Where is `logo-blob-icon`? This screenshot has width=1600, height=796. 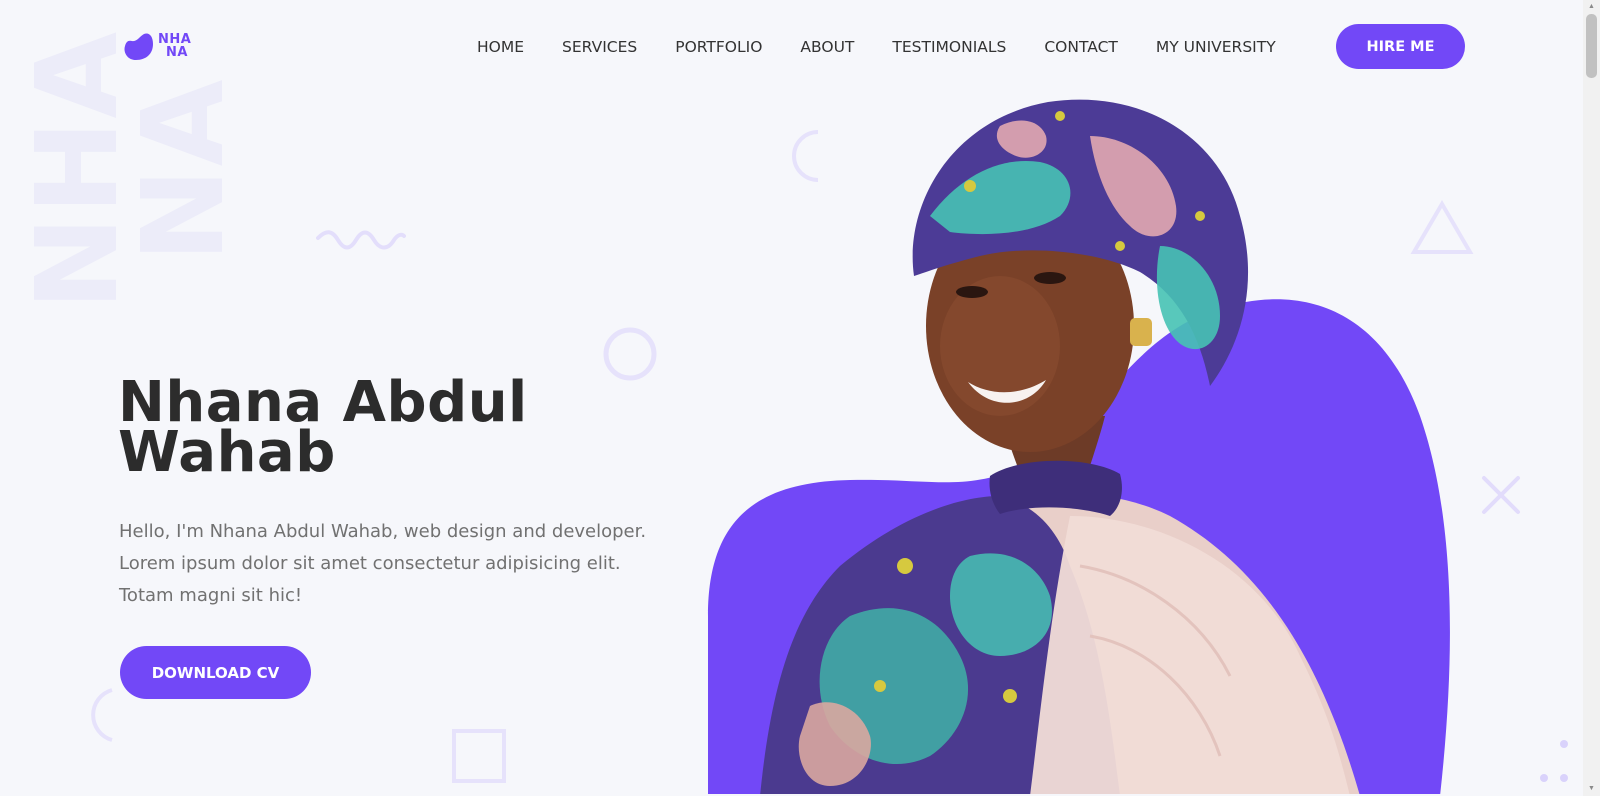
logo-blob-icon is located at coordinates (138, 46).